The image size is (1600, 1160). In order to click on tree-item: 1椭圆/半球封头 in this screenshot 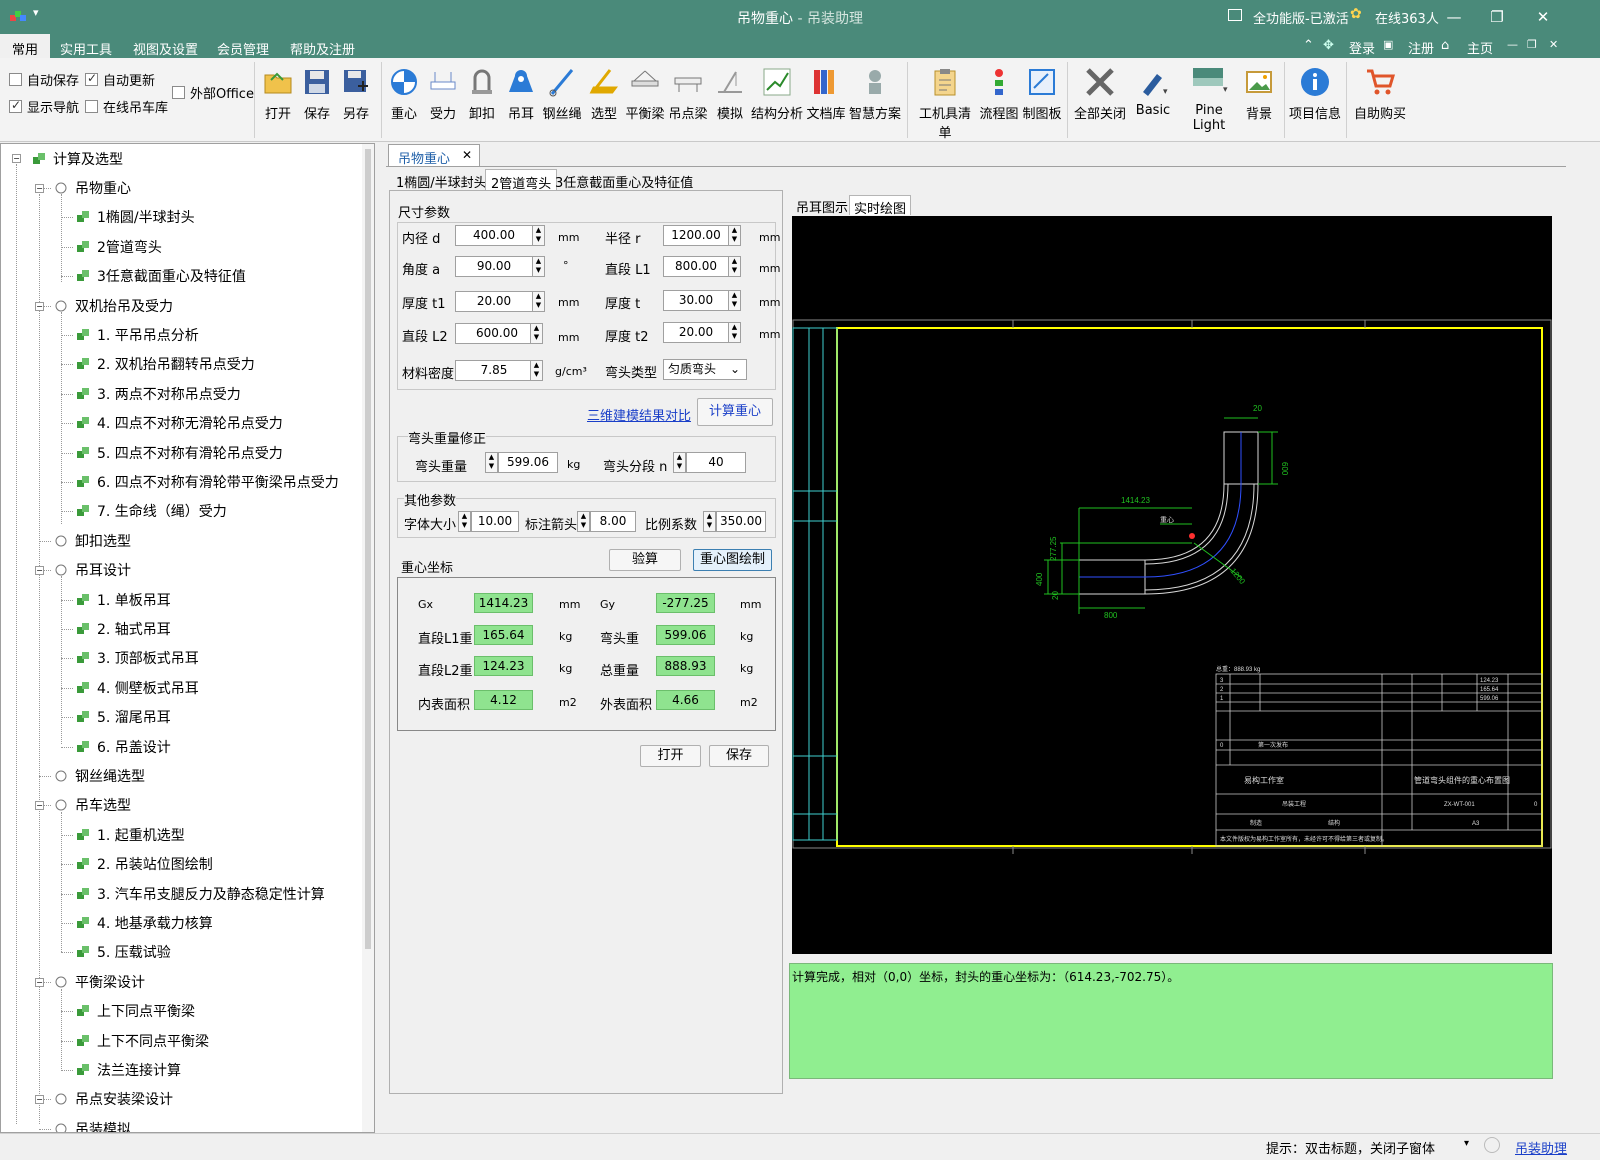, I will do `click(135, 217)`.